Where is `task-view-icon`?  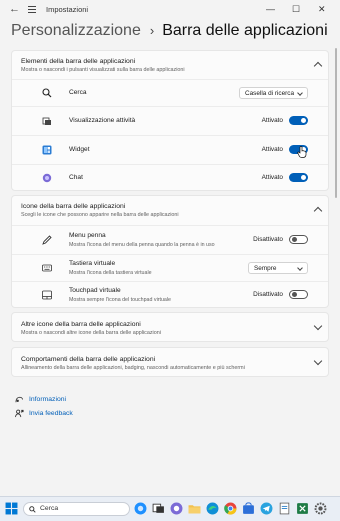
task-view-icon is located at coordinates (46, 121).